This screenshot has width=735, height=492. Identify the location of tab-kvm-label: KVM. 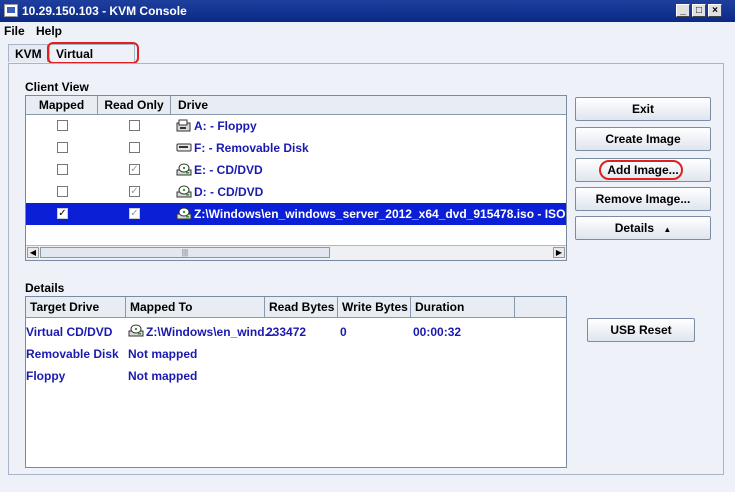
(28, 54).